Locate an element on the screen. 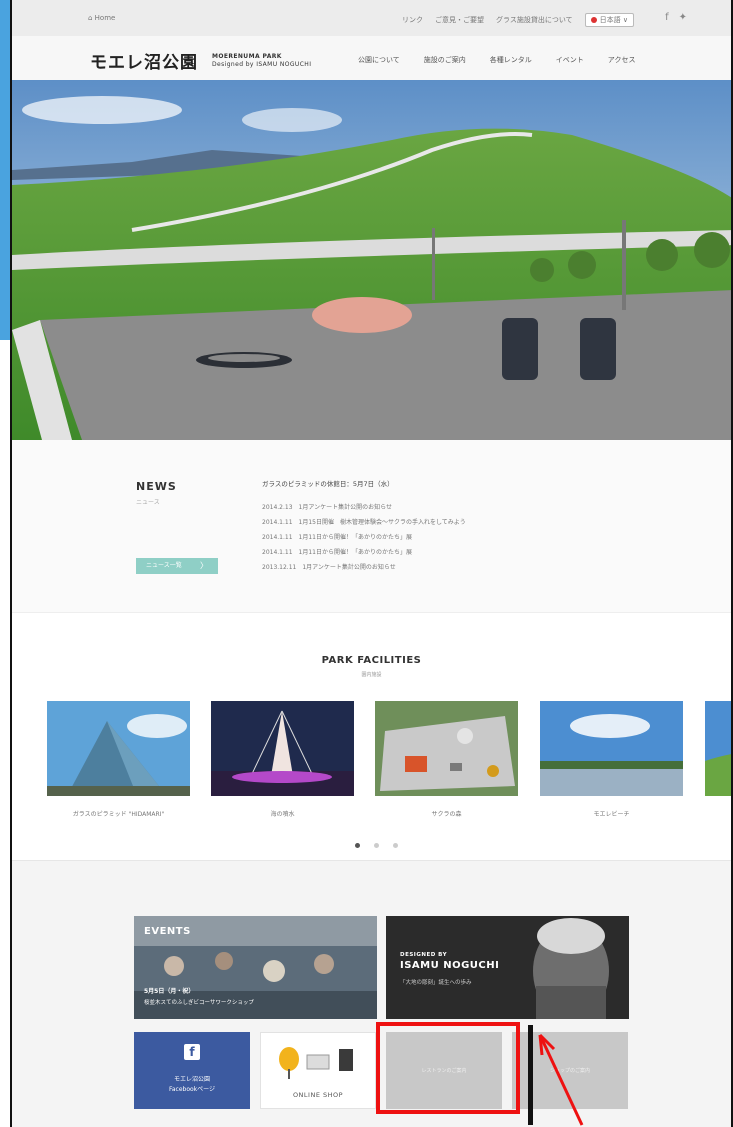 The width and height of the screenshot is (733, 1127). events-date: 5月5日（月・祝） is located at coordinates (169, 991).